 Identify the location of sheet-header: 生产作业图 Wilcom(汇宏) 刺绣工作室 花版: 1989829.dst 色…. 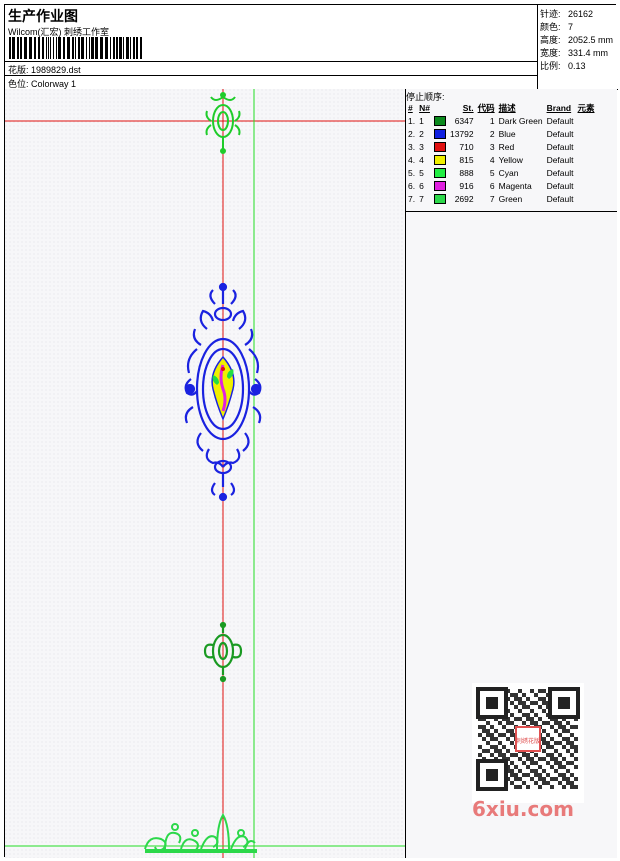
(271, 47).